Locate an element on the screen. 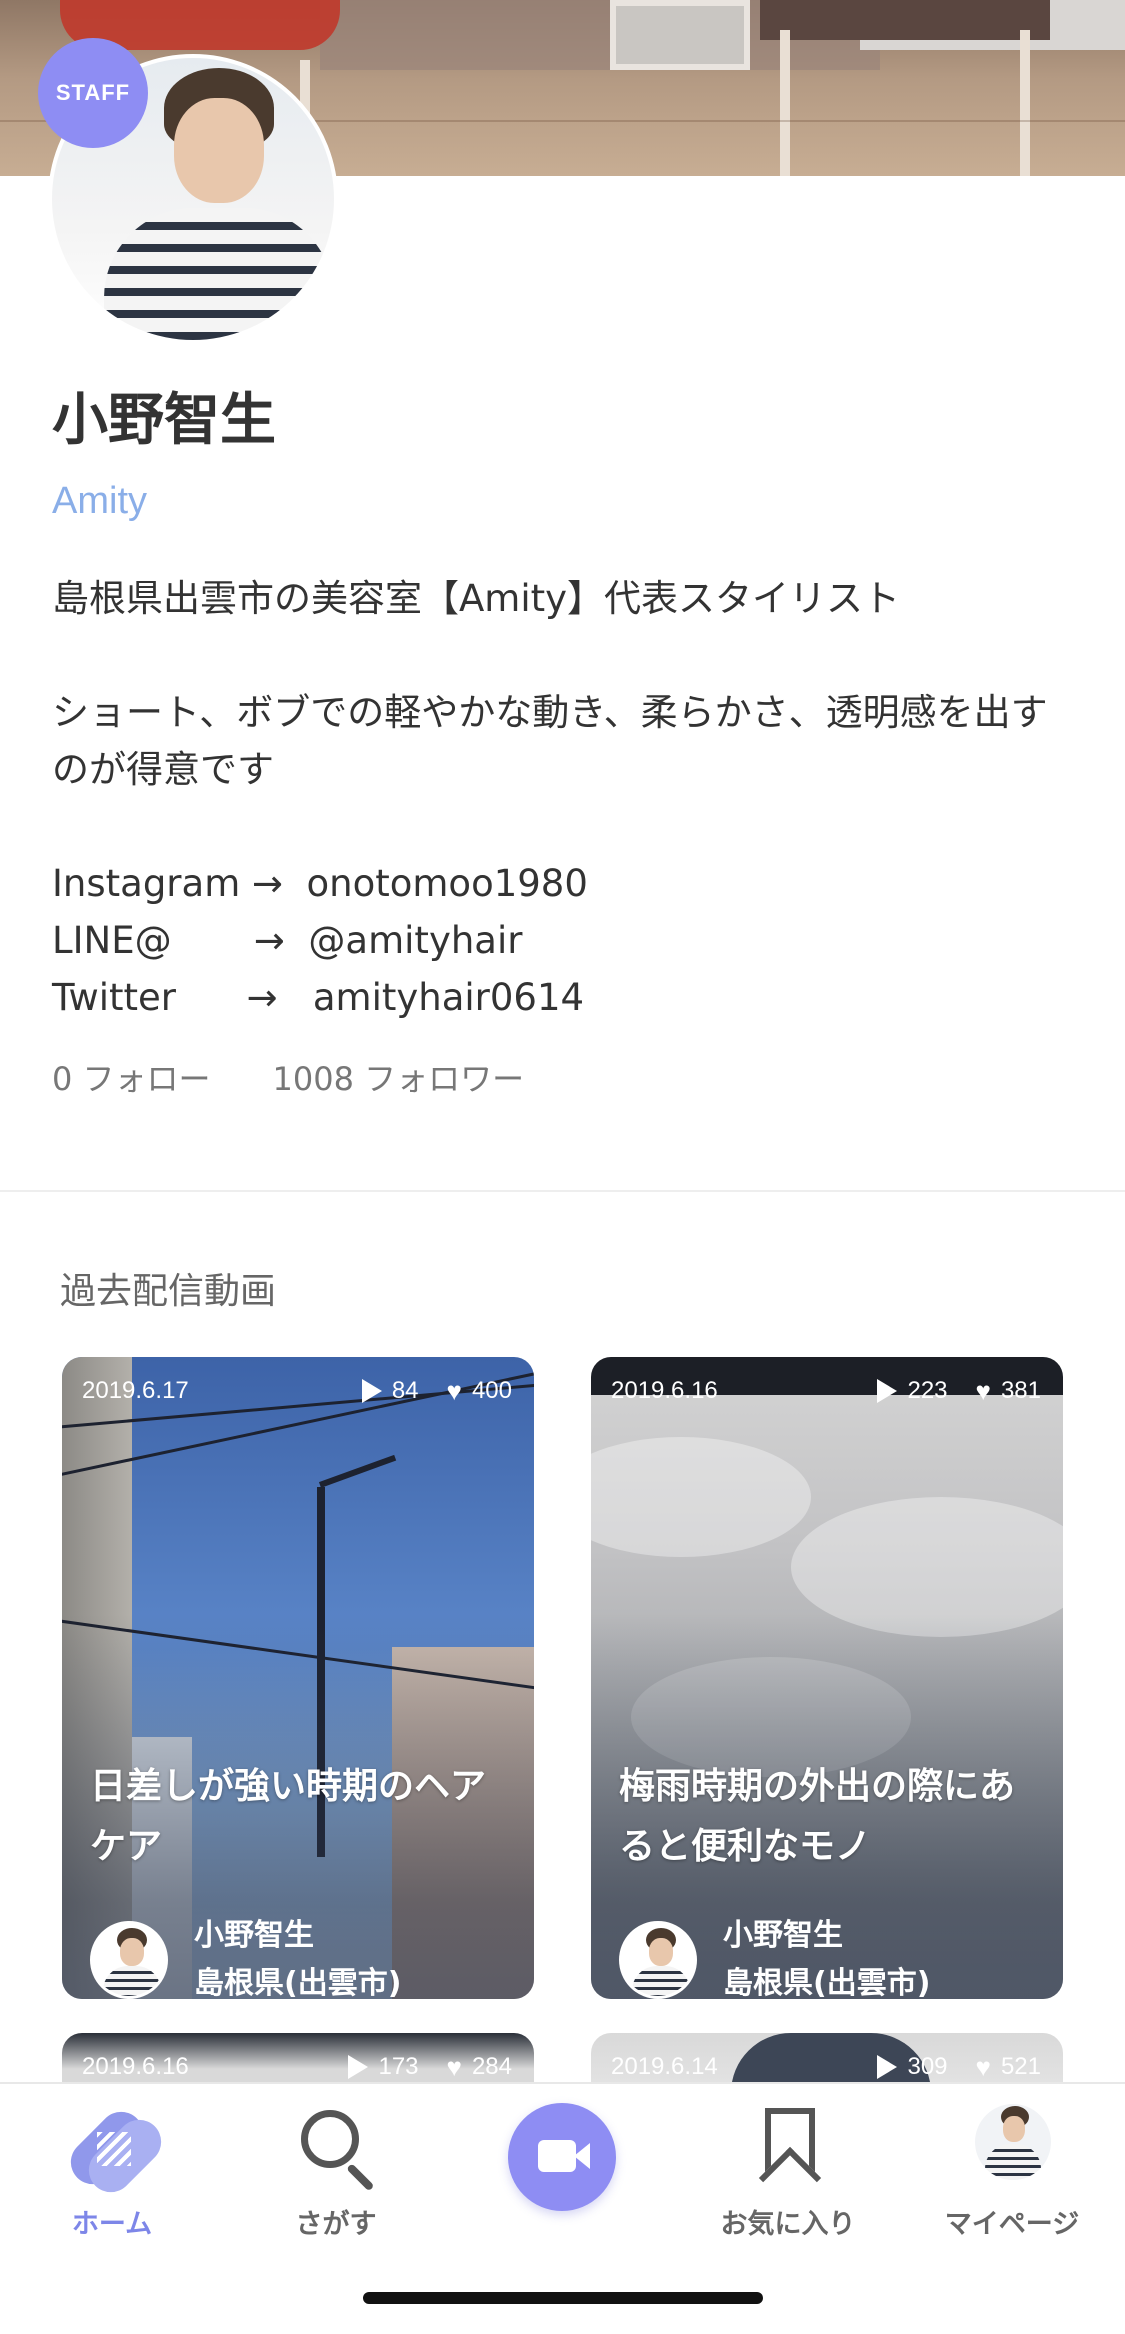 The width and height of the screenshot is (1125, 2334). staff-badge: STAFF is located at coordinates (93, 93).